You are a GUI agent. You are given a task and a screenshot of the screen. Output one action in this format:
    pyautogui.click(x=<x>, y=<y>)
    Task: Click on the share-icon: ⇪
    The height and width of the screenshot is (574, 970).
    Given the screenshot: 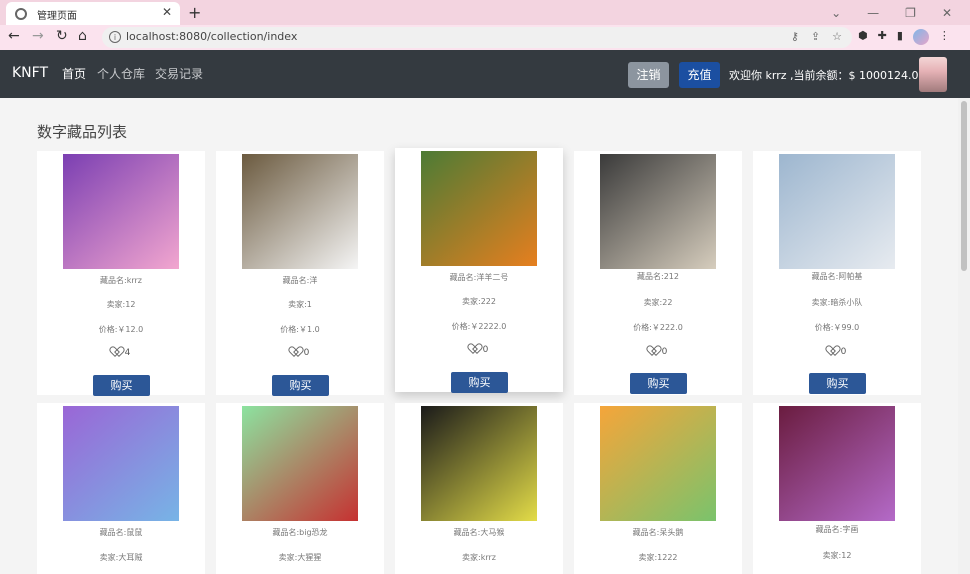 What is the action you would take?
    pyautogui.click(x=815, y=36)
    